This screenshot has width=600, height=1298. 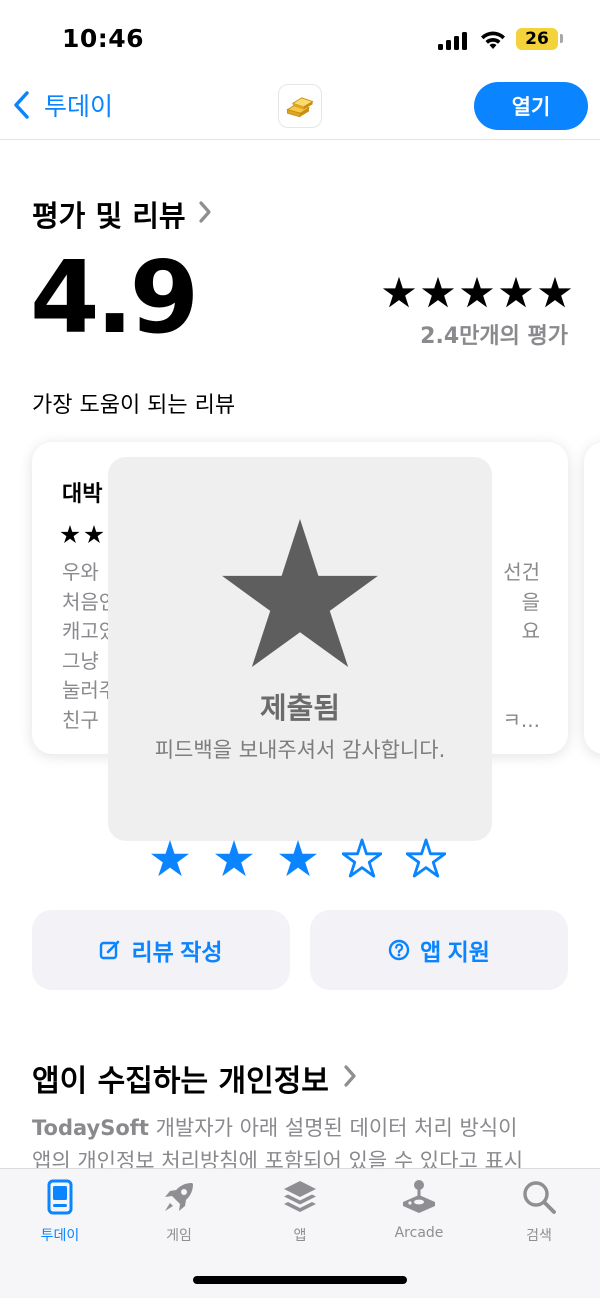 What do you see at coordinates (80, 660) in the screenshot?
I see `review-line-start: 그냥` at bounding box center [80, 660].